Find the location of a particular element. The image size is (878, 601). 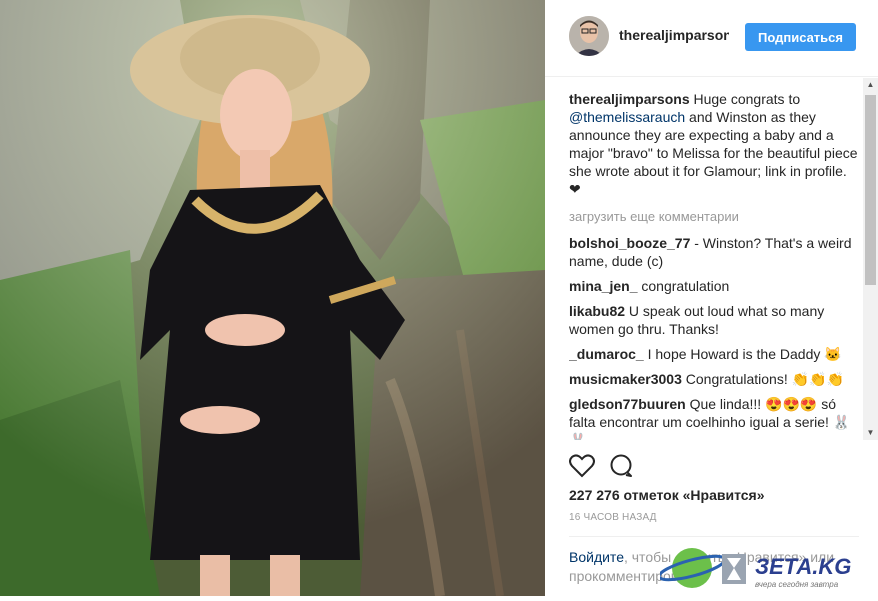

load-more-comments-link: загрузить еще комментарии is located at coordinates (714, 217).